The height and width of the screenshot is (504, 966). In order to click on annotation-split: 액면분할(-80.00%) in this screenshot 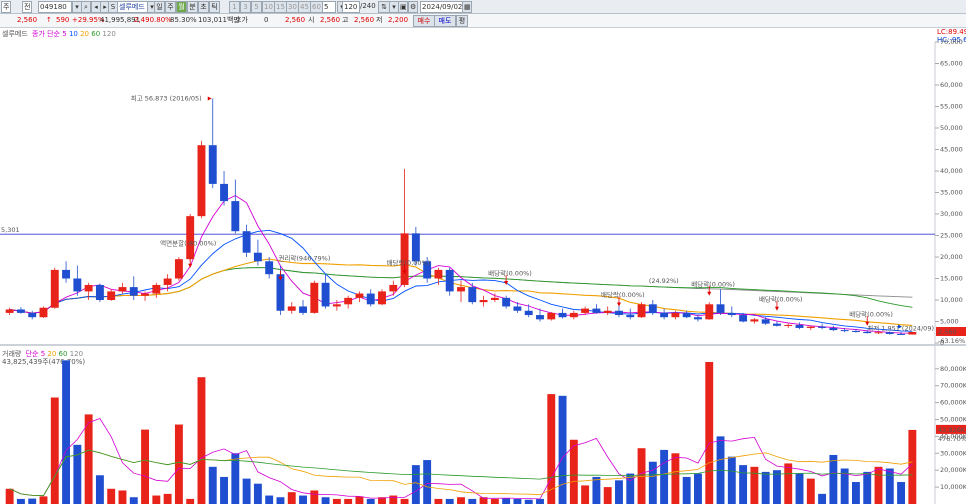, I will do `click(188, 242)`.